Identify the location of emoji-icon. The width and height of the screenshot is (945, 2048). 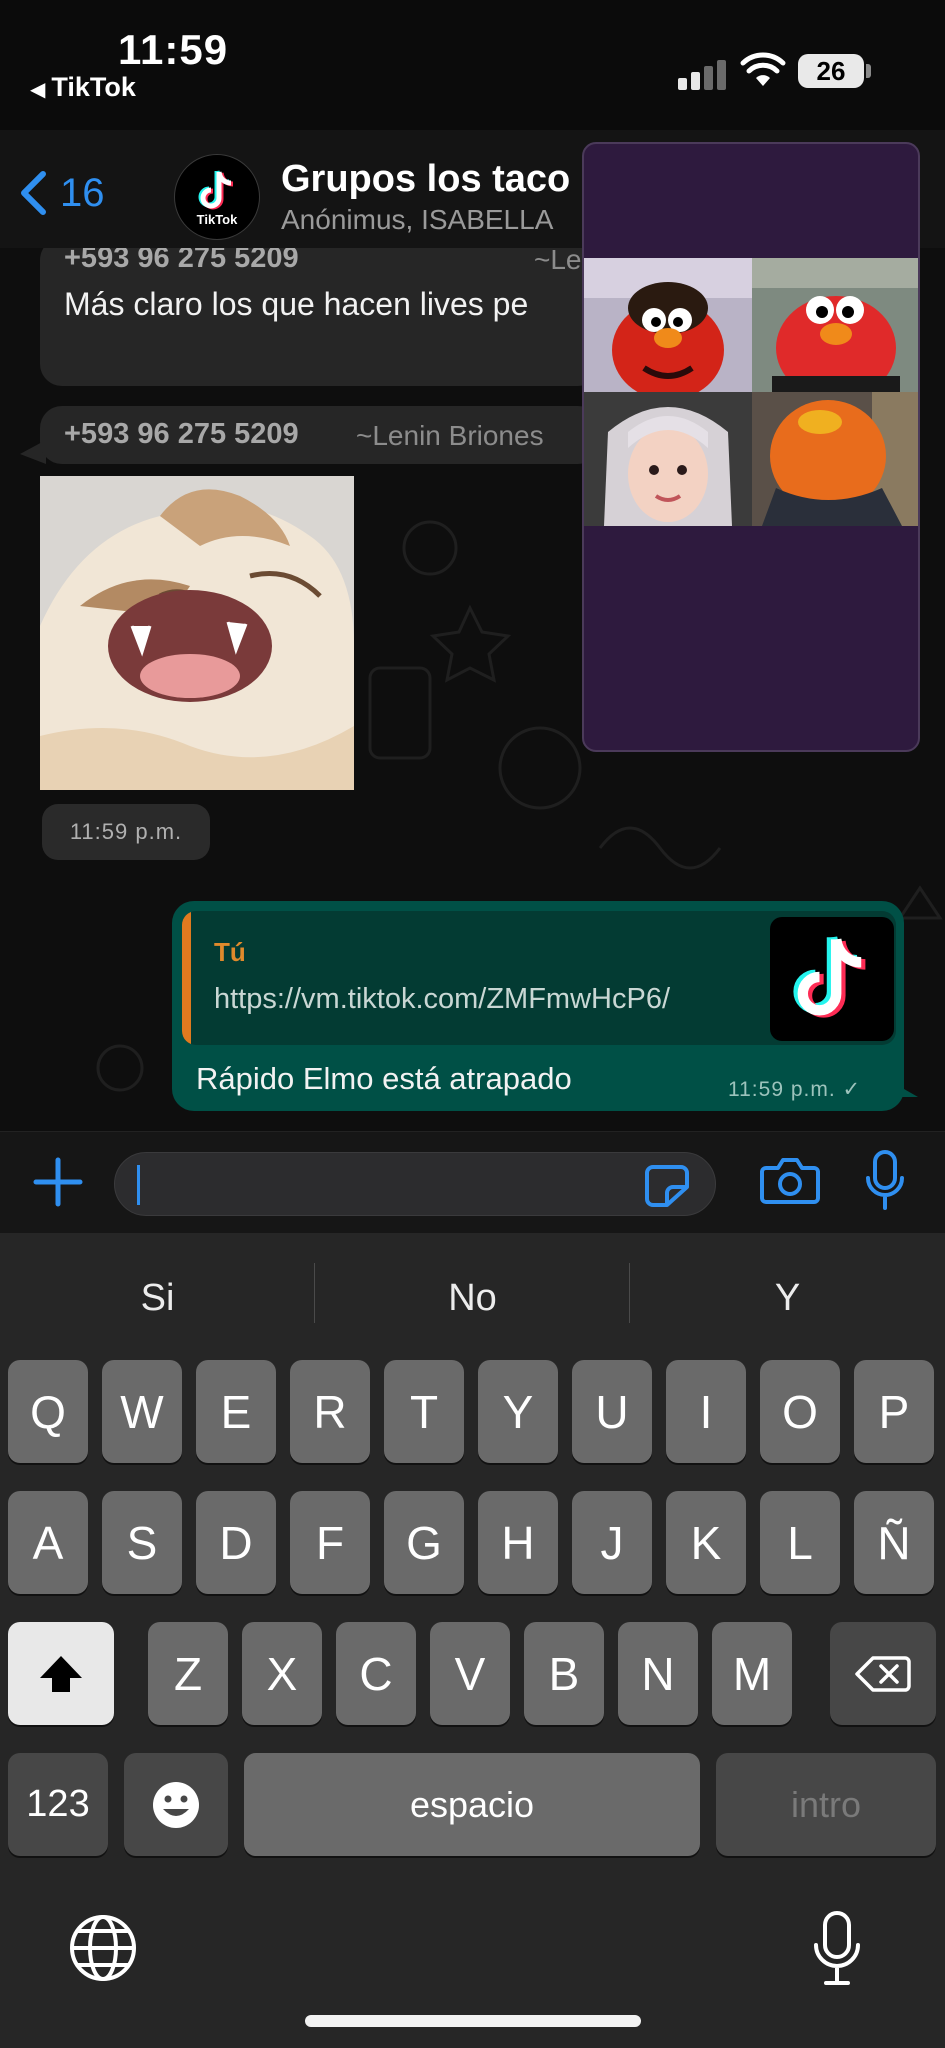
(176, 1804).